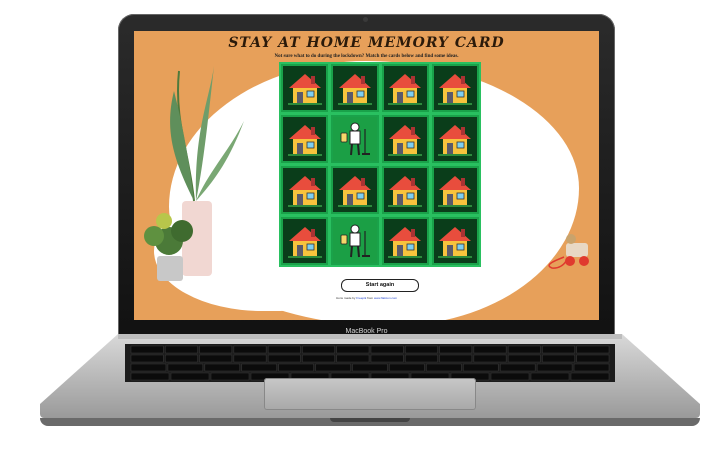  I want to click on laptop-hinge, so click(370, 336).